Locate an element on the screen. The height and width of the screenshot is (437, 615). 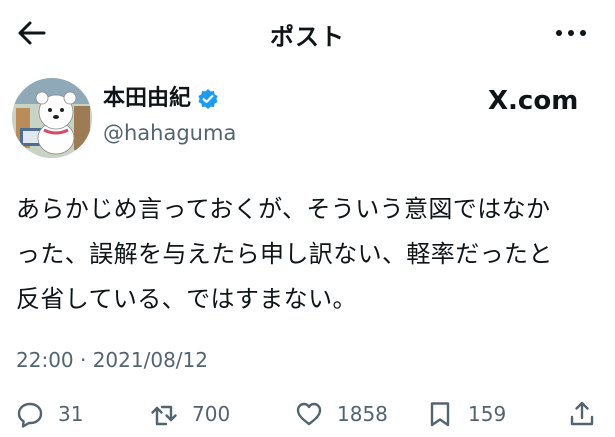
author-name-row: 本田由紀 is located at coordinates (161, 99).